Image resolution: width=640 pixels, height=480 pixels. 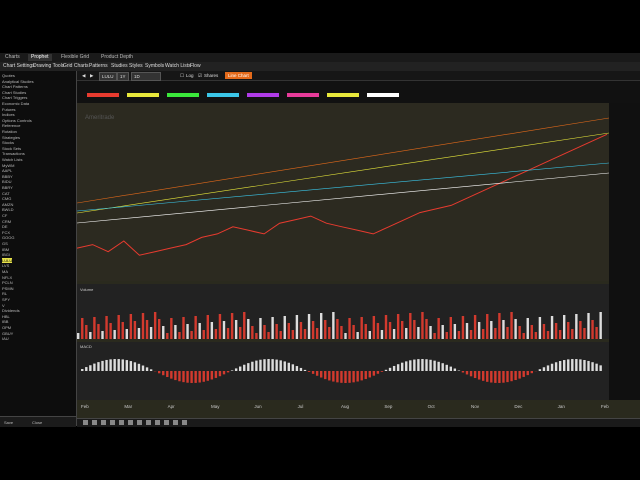 I want to click on x-tick-label: Sep, so click(x=388, y=406).